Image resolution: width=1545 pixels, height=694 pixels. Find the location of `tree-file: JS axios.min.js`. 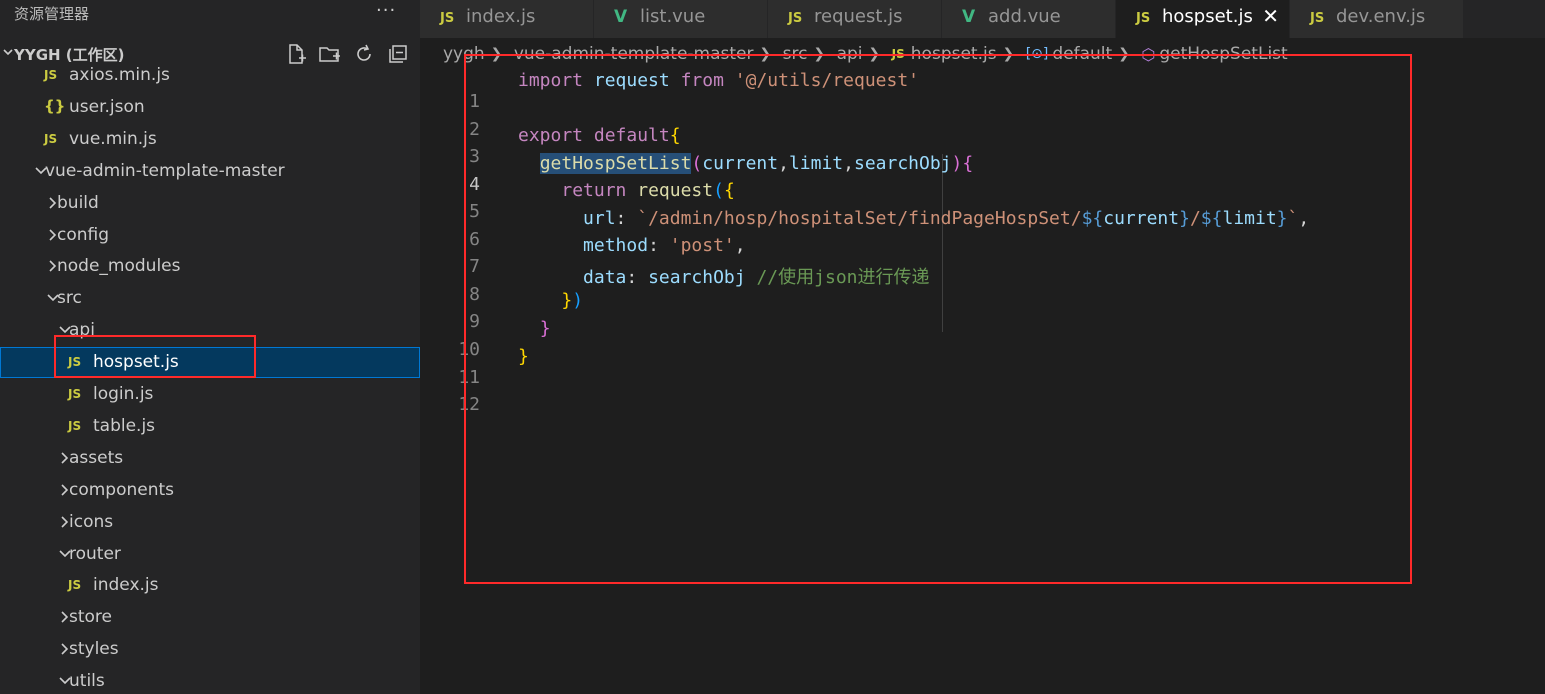

tree-file: JS axios.min.js is located at coordinates (210, 75).